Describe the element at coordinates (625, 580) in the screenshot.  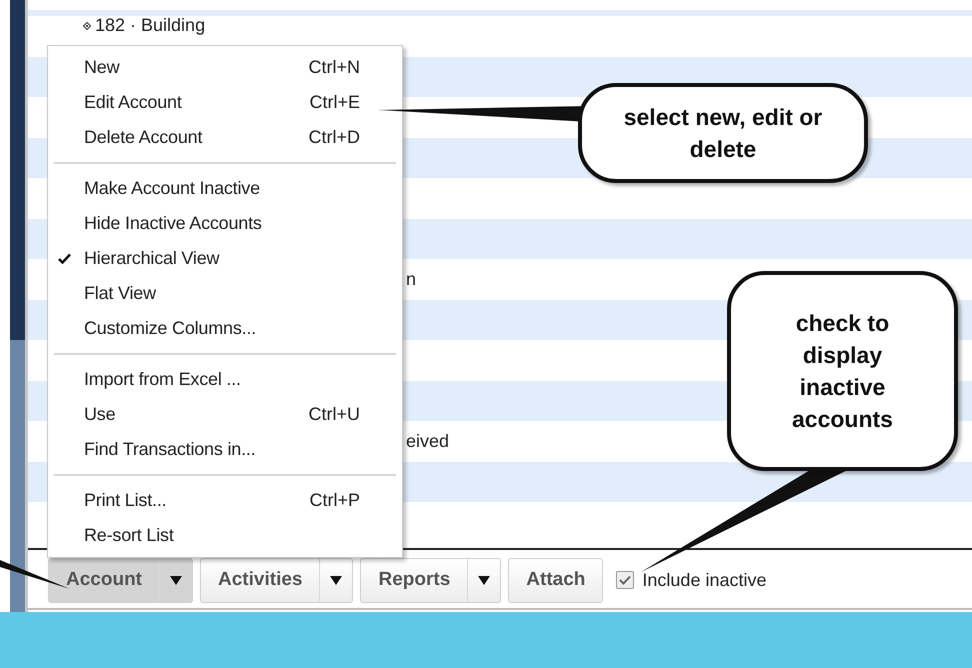
I see `check-icon` at that location.